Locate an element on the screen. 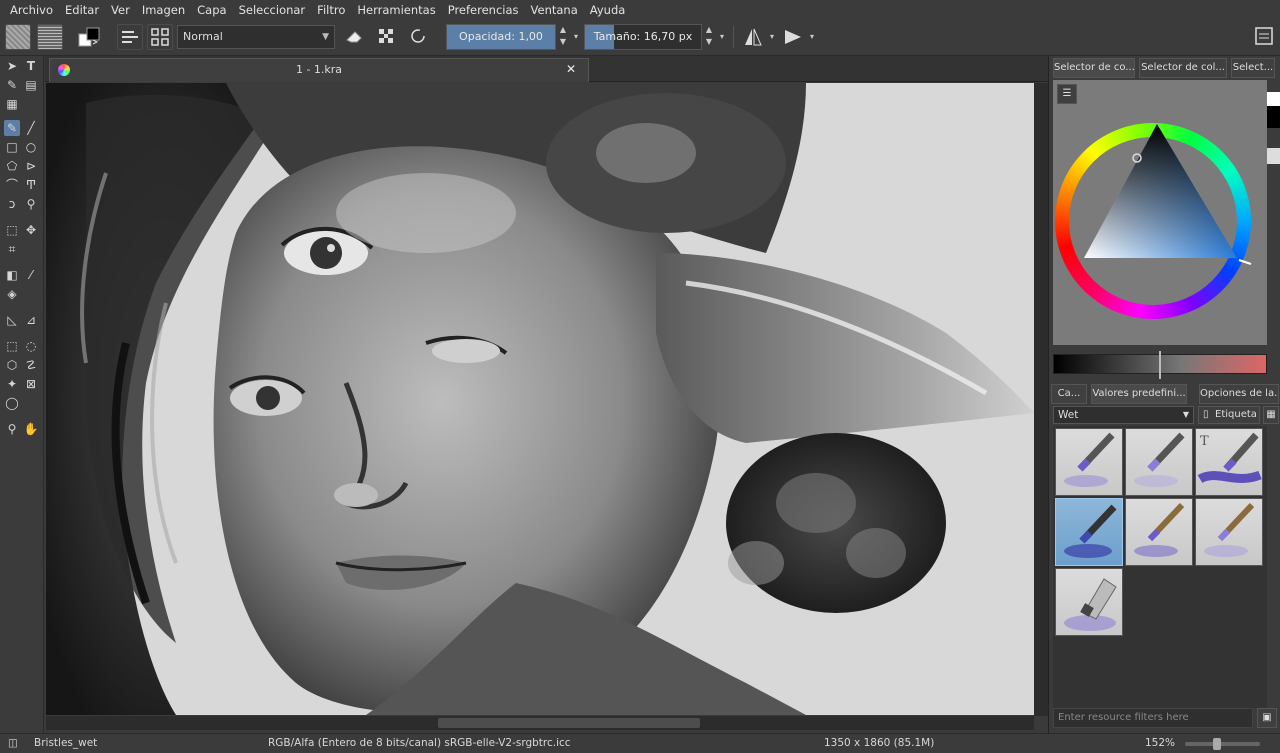  menu-imagen: Imagen is located at coordinates (163, 10).